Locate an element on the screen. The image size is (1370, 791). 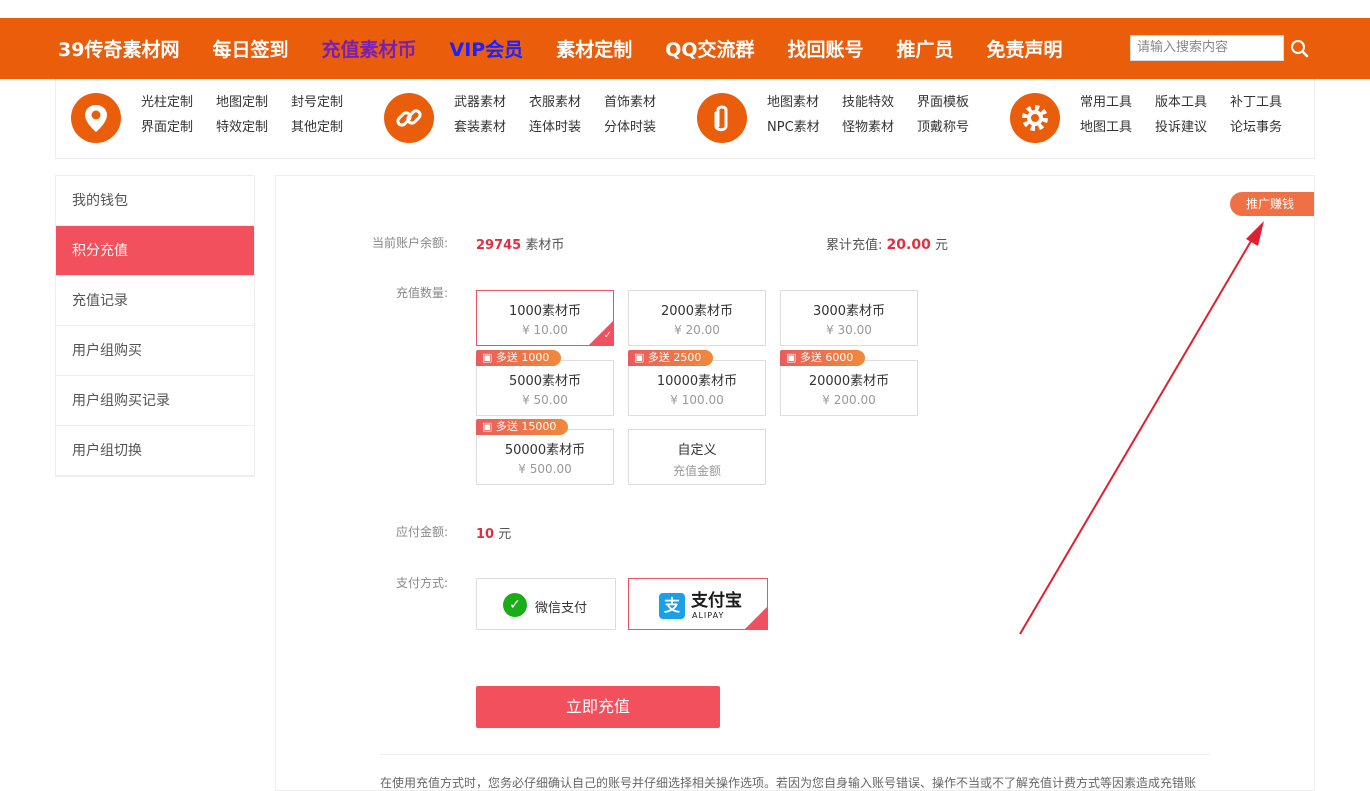
cat-link: 补丁工具 is located at coordinates (1267, 102).